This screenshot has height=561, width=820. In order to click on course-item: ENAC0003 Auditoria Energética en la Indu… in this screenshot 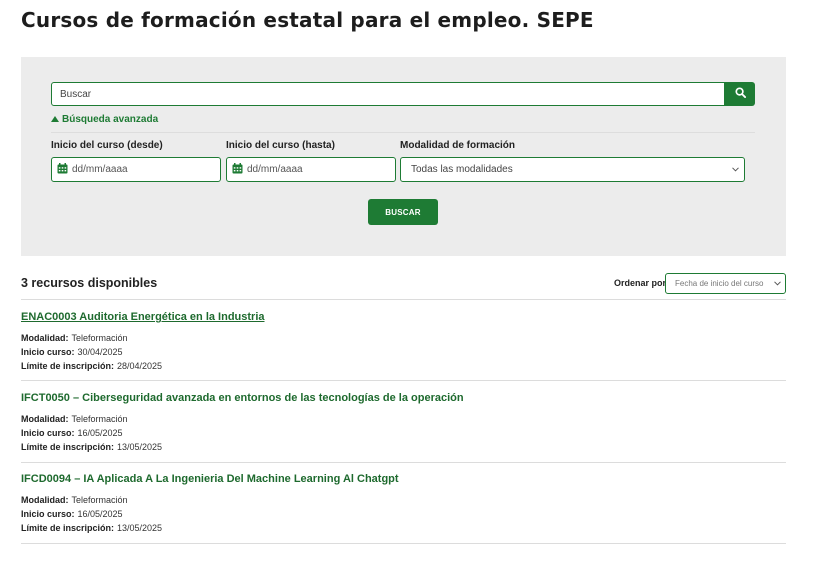, I will do `click(403, 341)`.